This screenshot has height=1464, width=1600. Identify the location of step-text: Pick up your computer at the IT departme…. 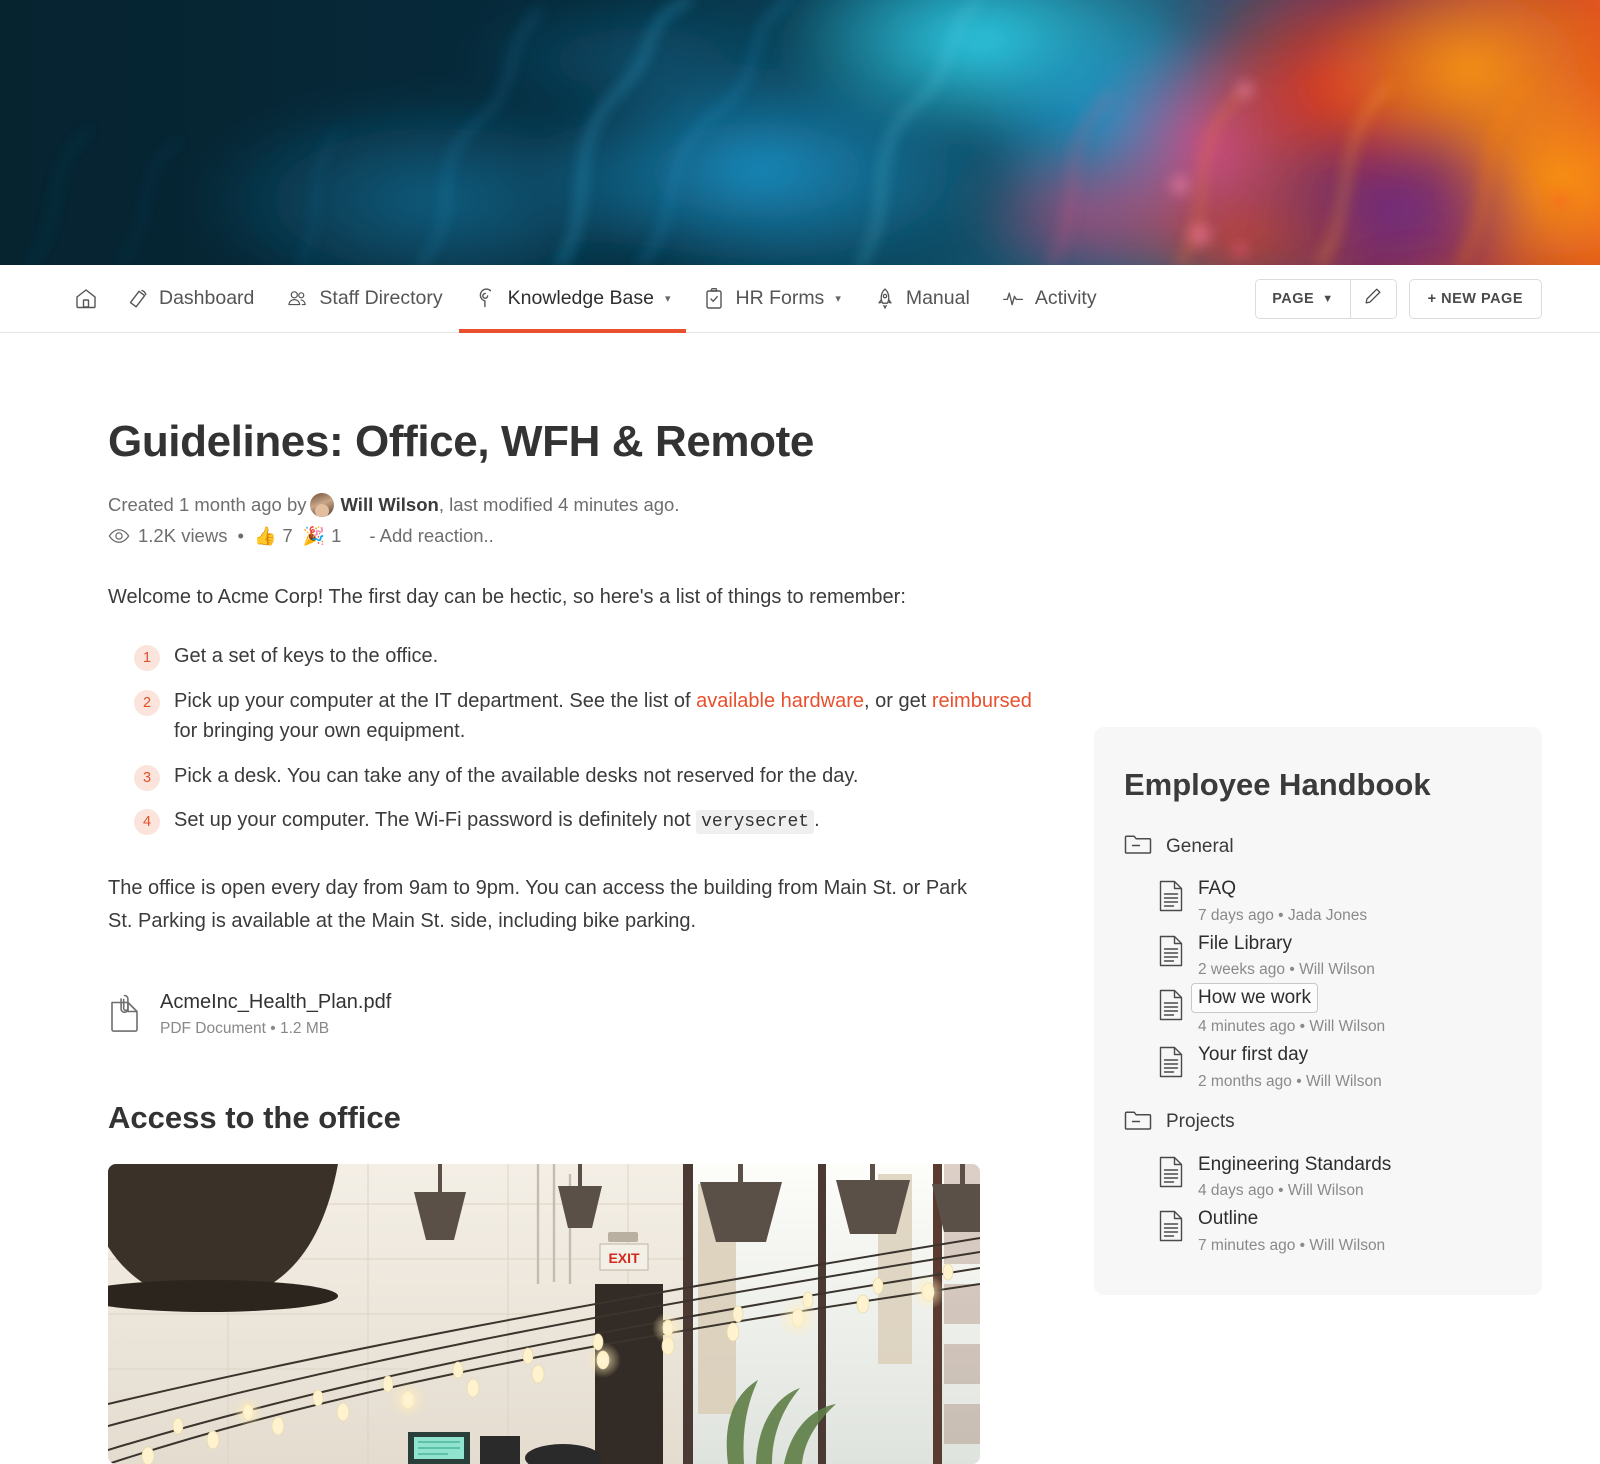
(603, 716).